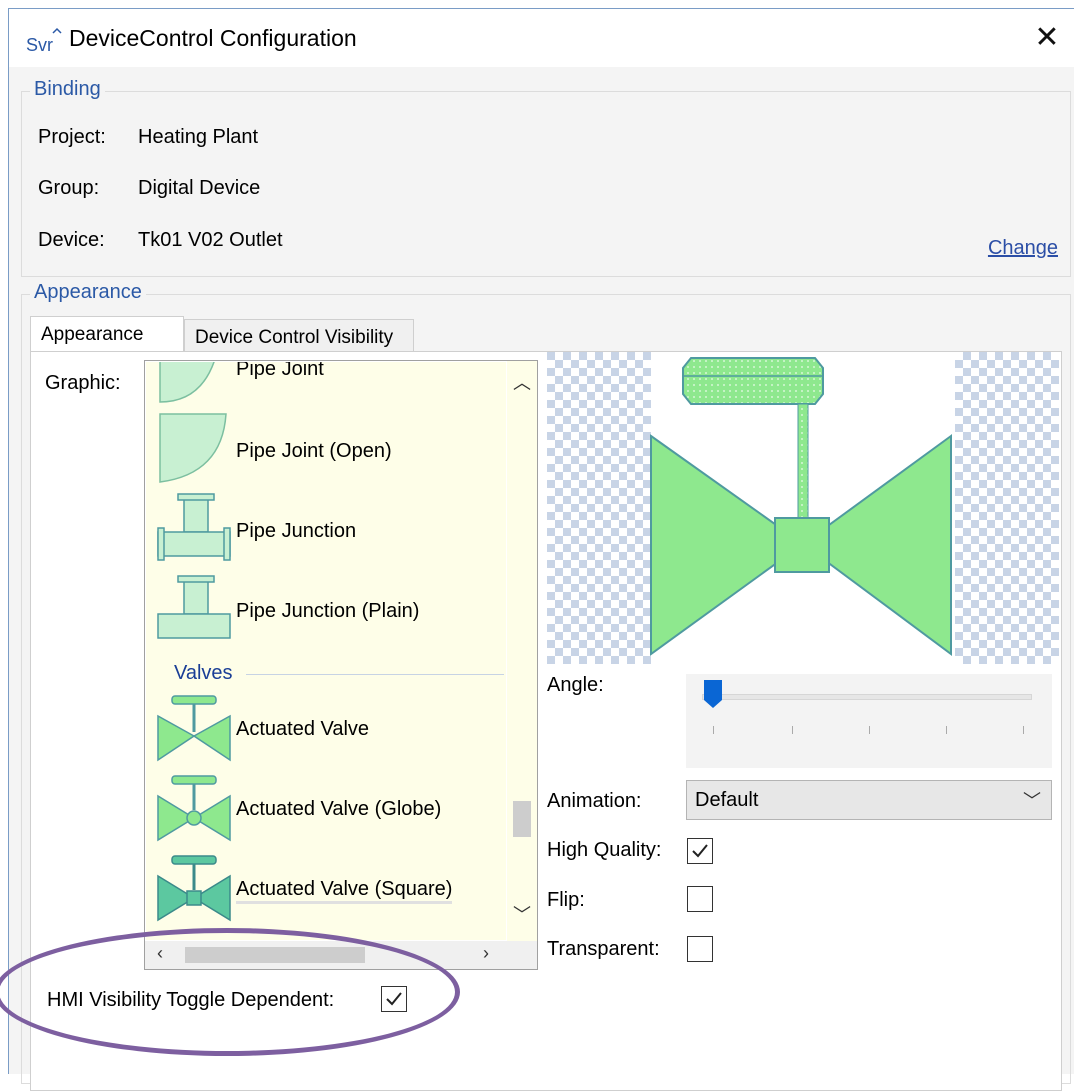 This screenshot has width=1074, height=1091. I want to click on tab-appearance: Appearance, so click(107, 334).